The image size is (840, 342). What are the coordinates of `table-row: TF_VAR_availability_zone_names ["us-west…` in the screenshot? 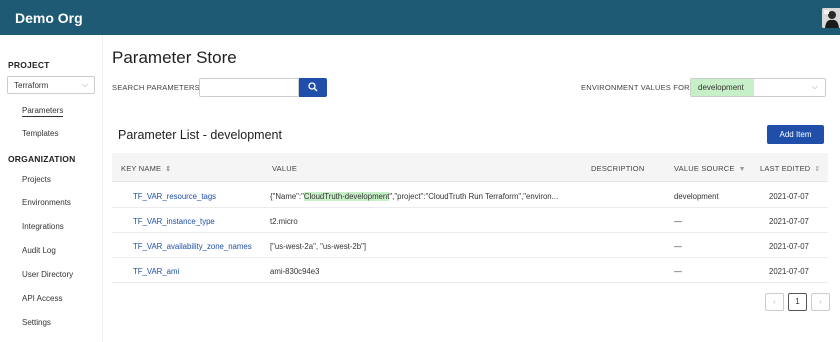 It's located at (470, 245).